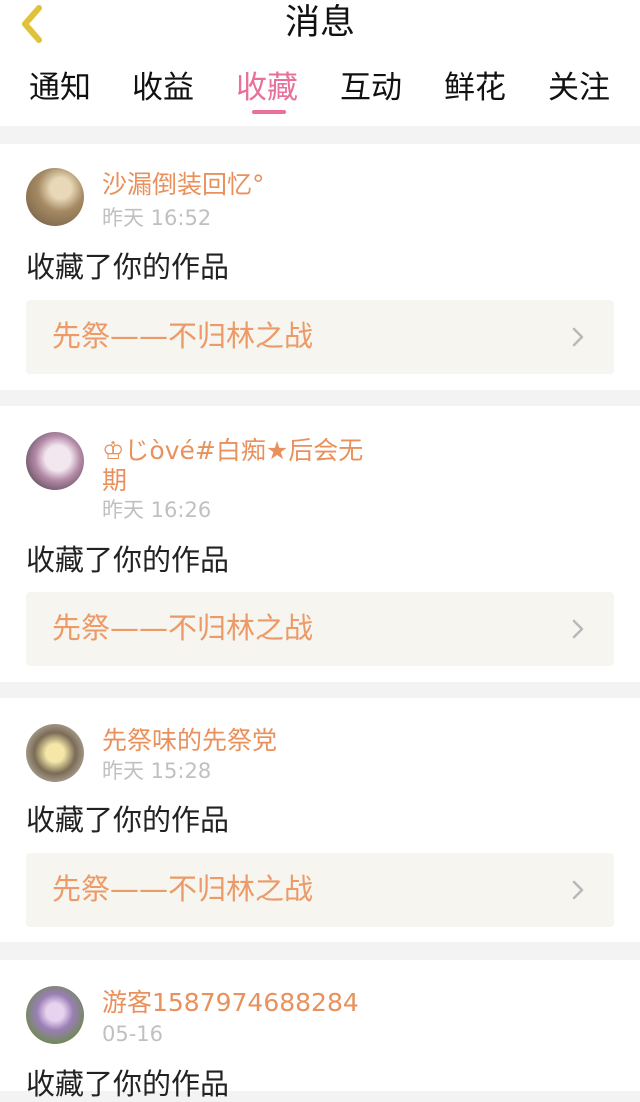 The width and height of the screenshot is (640, 1102). Describe the element at coordinates (252, 185) in the screenshot. I see `username: 沙漏倒装回忆°` at that location.